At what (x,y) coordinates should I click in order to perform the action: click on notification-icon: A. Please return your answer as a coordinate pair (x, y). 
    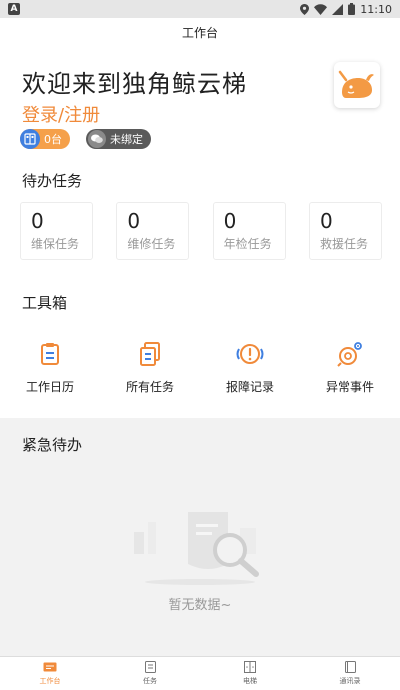
    Looking at the image, I should click on (14, 9).